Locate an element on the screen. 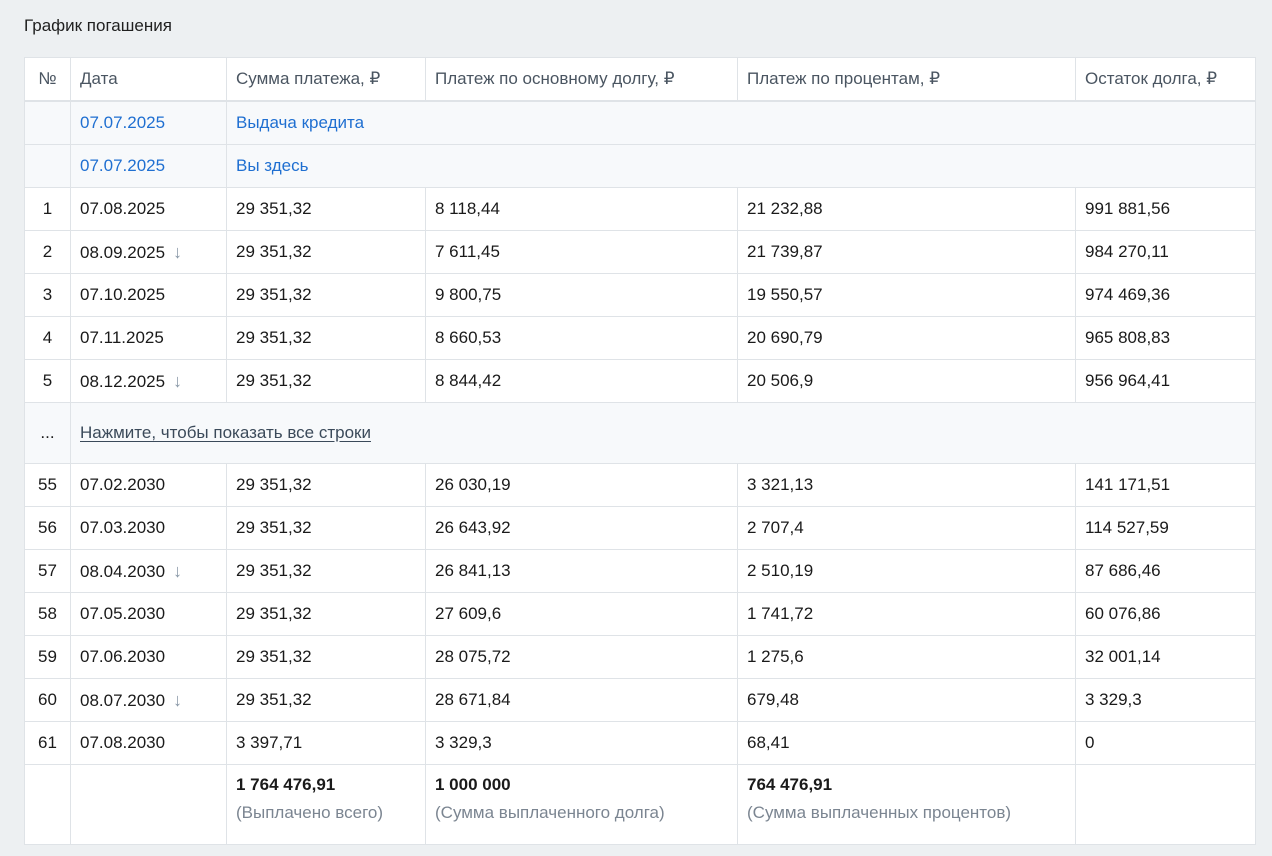  row-balance: 965 808,83 is located at coordinates (1165, 338).